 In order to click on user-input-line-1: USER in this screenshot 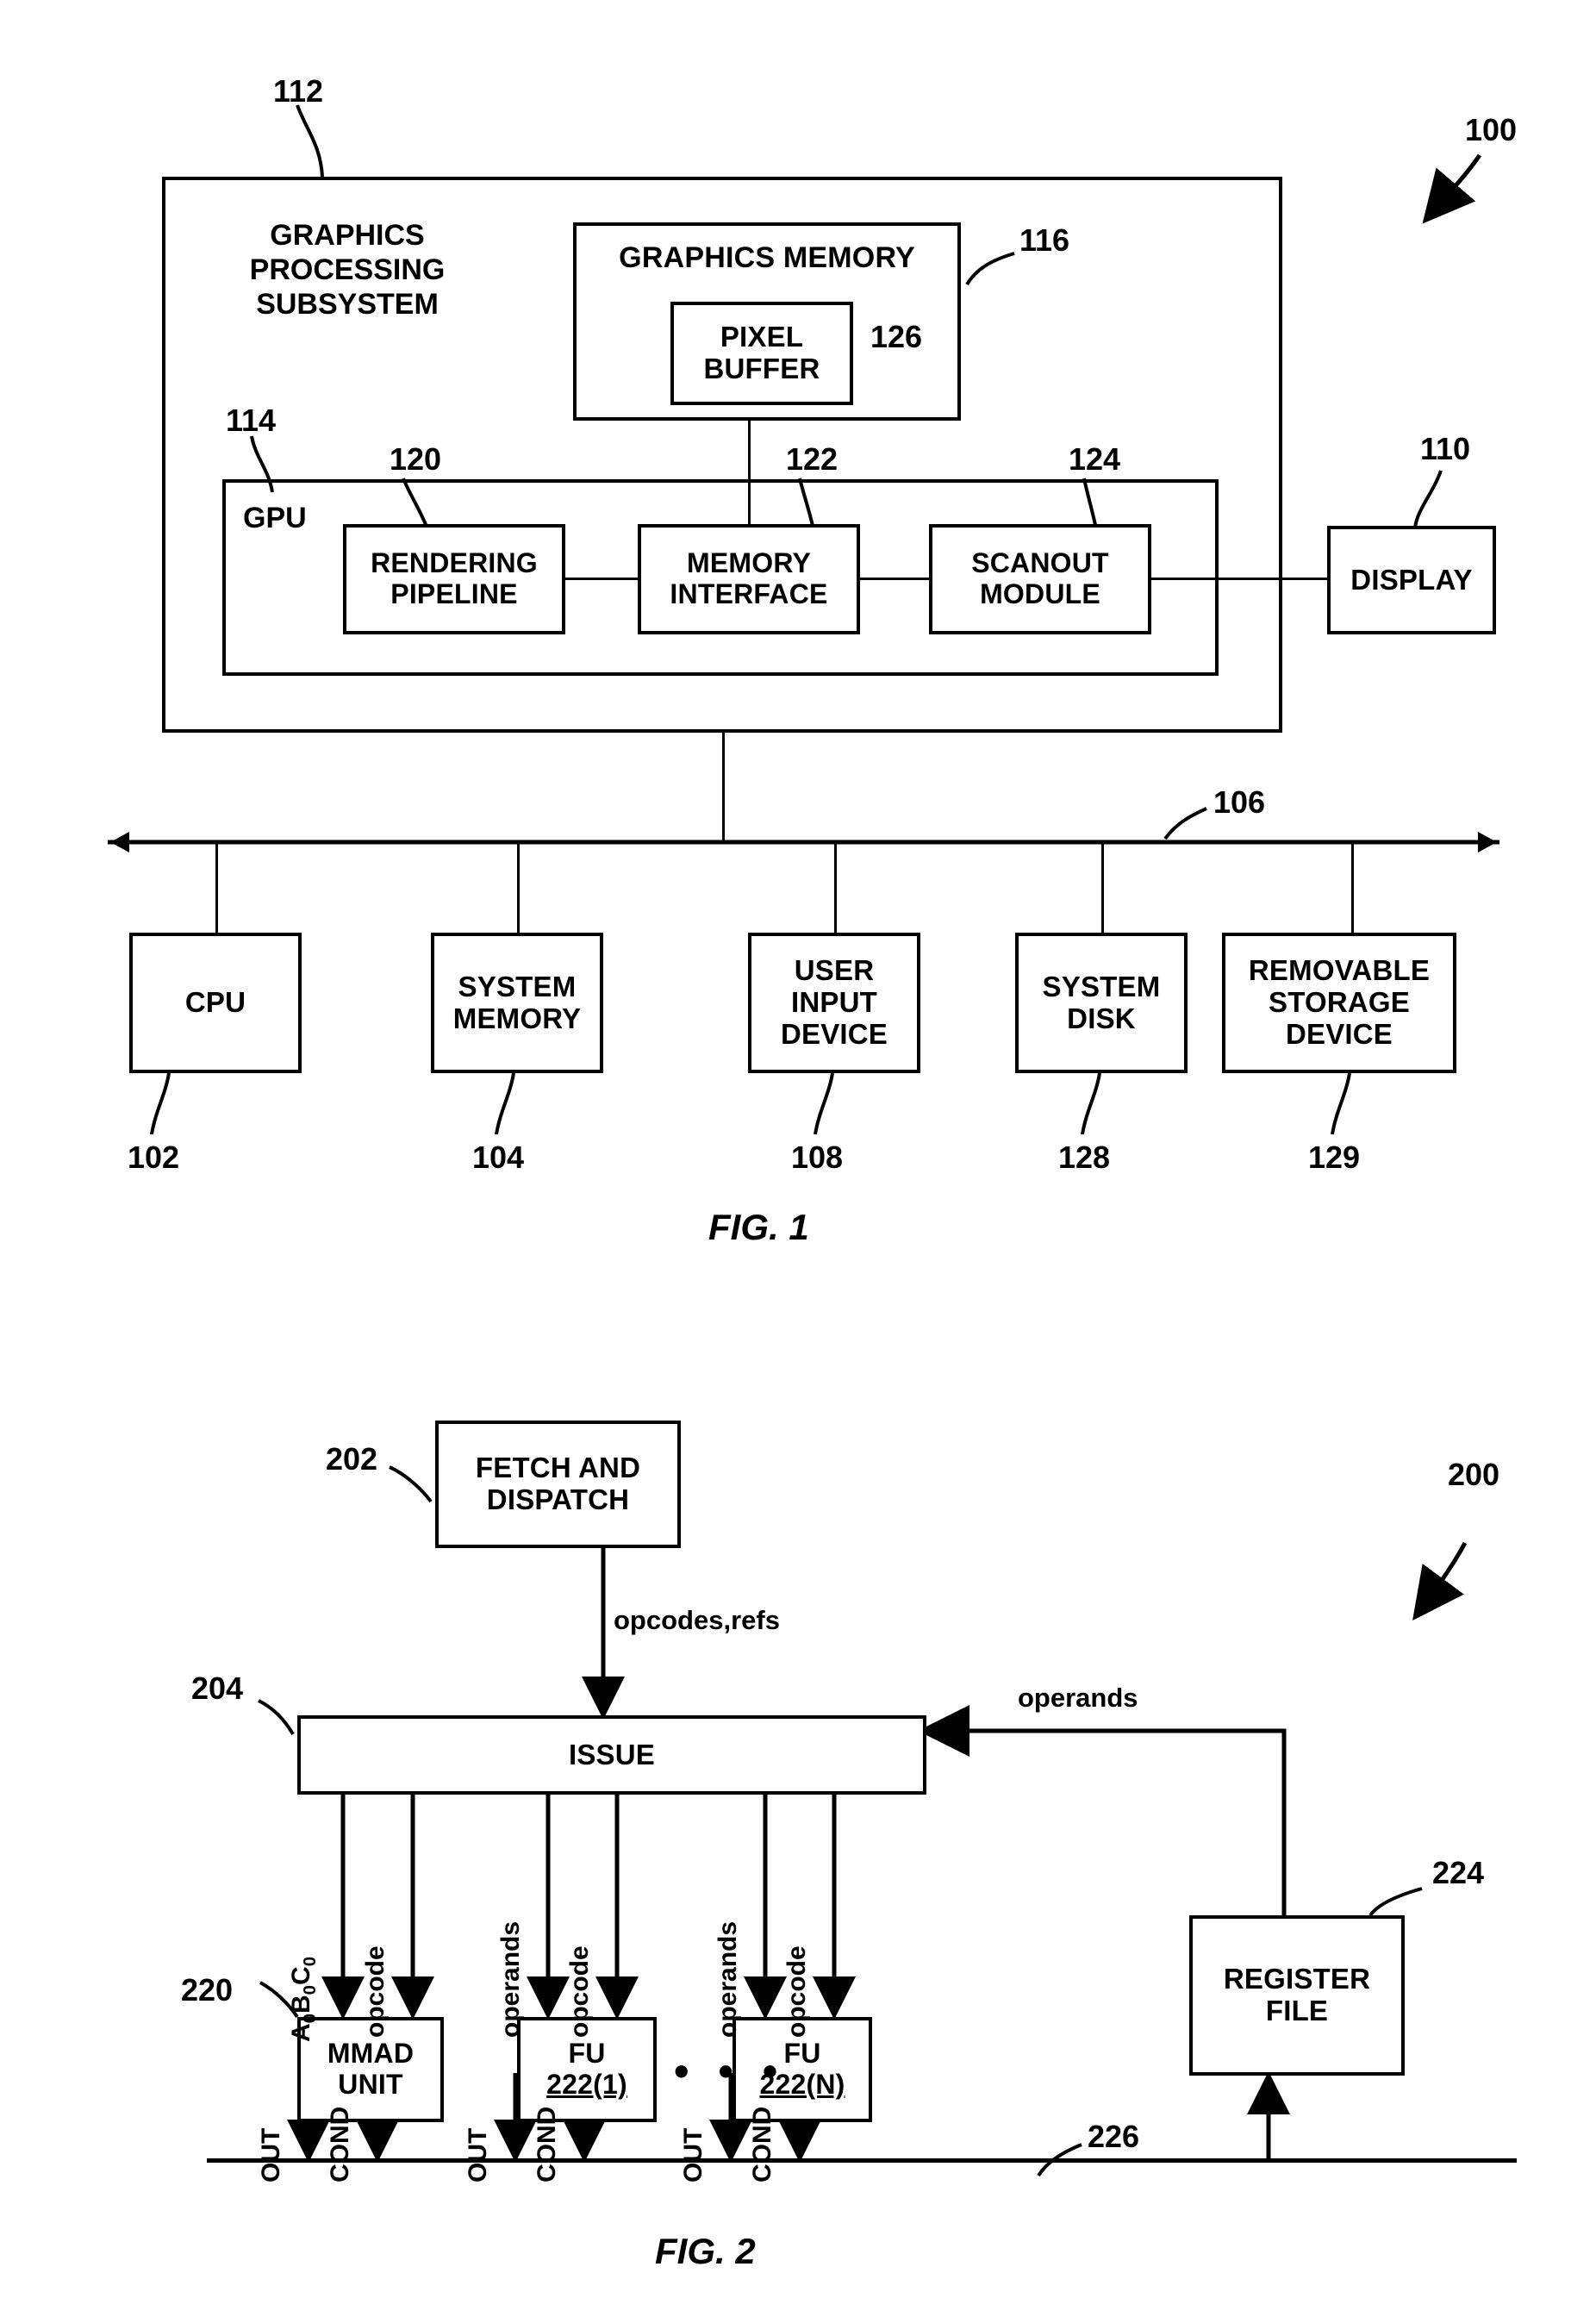, I will do `click(834, 970)`.